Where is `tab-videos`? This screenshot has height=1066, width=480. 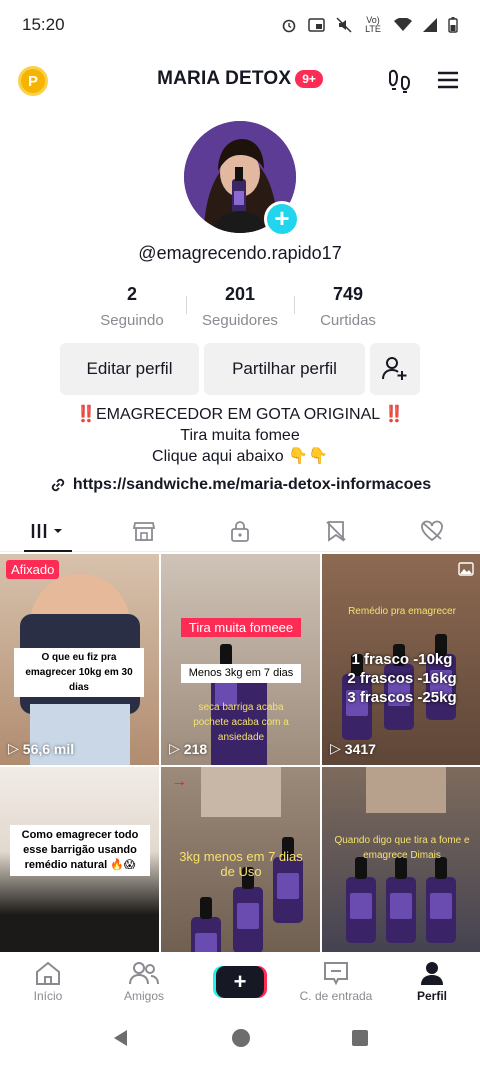 tab-videos is located at coordinates (48, 531).